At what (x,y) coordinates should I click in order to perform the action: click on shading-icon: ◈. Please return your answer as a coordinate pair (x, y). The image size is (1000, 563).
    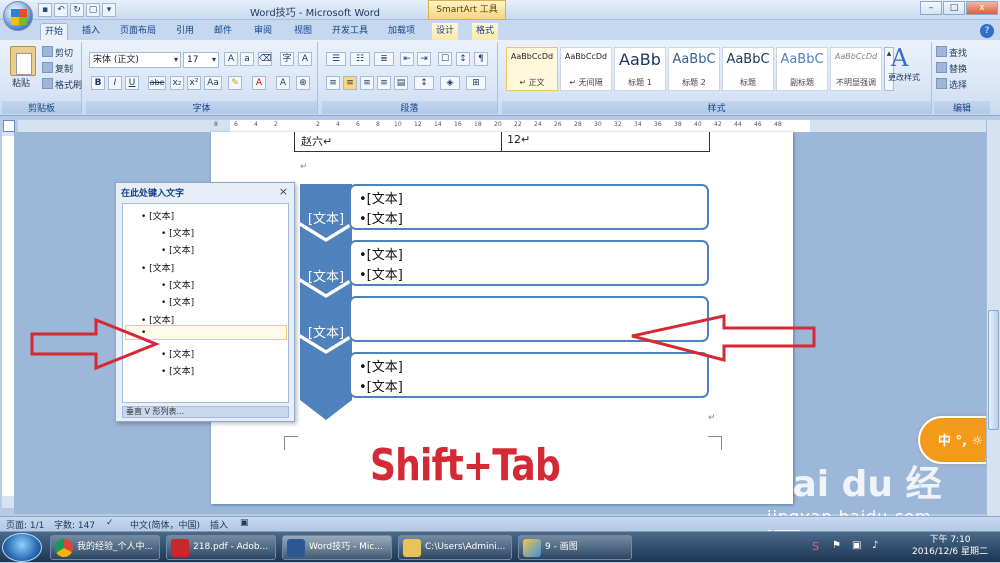
    Looking at the image, I should click on (450, 83).